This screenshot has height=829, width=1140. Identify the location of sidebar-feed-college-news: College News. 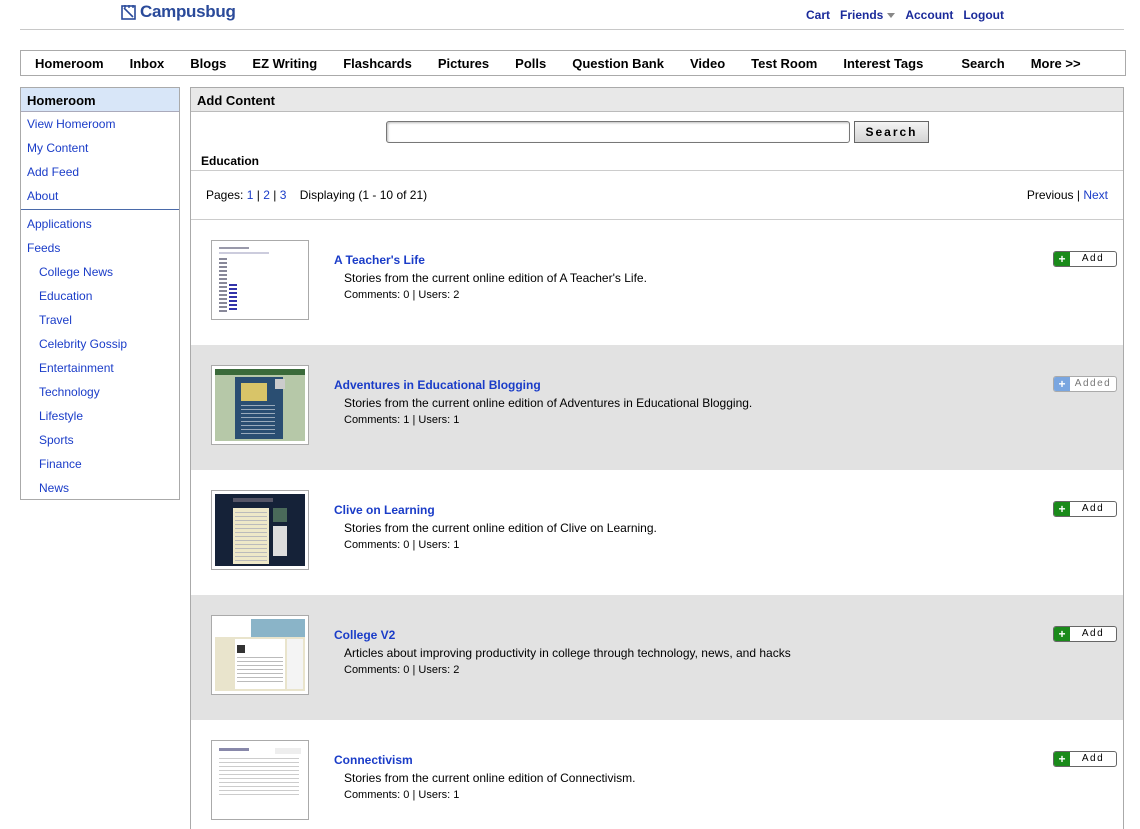
(100, 272).